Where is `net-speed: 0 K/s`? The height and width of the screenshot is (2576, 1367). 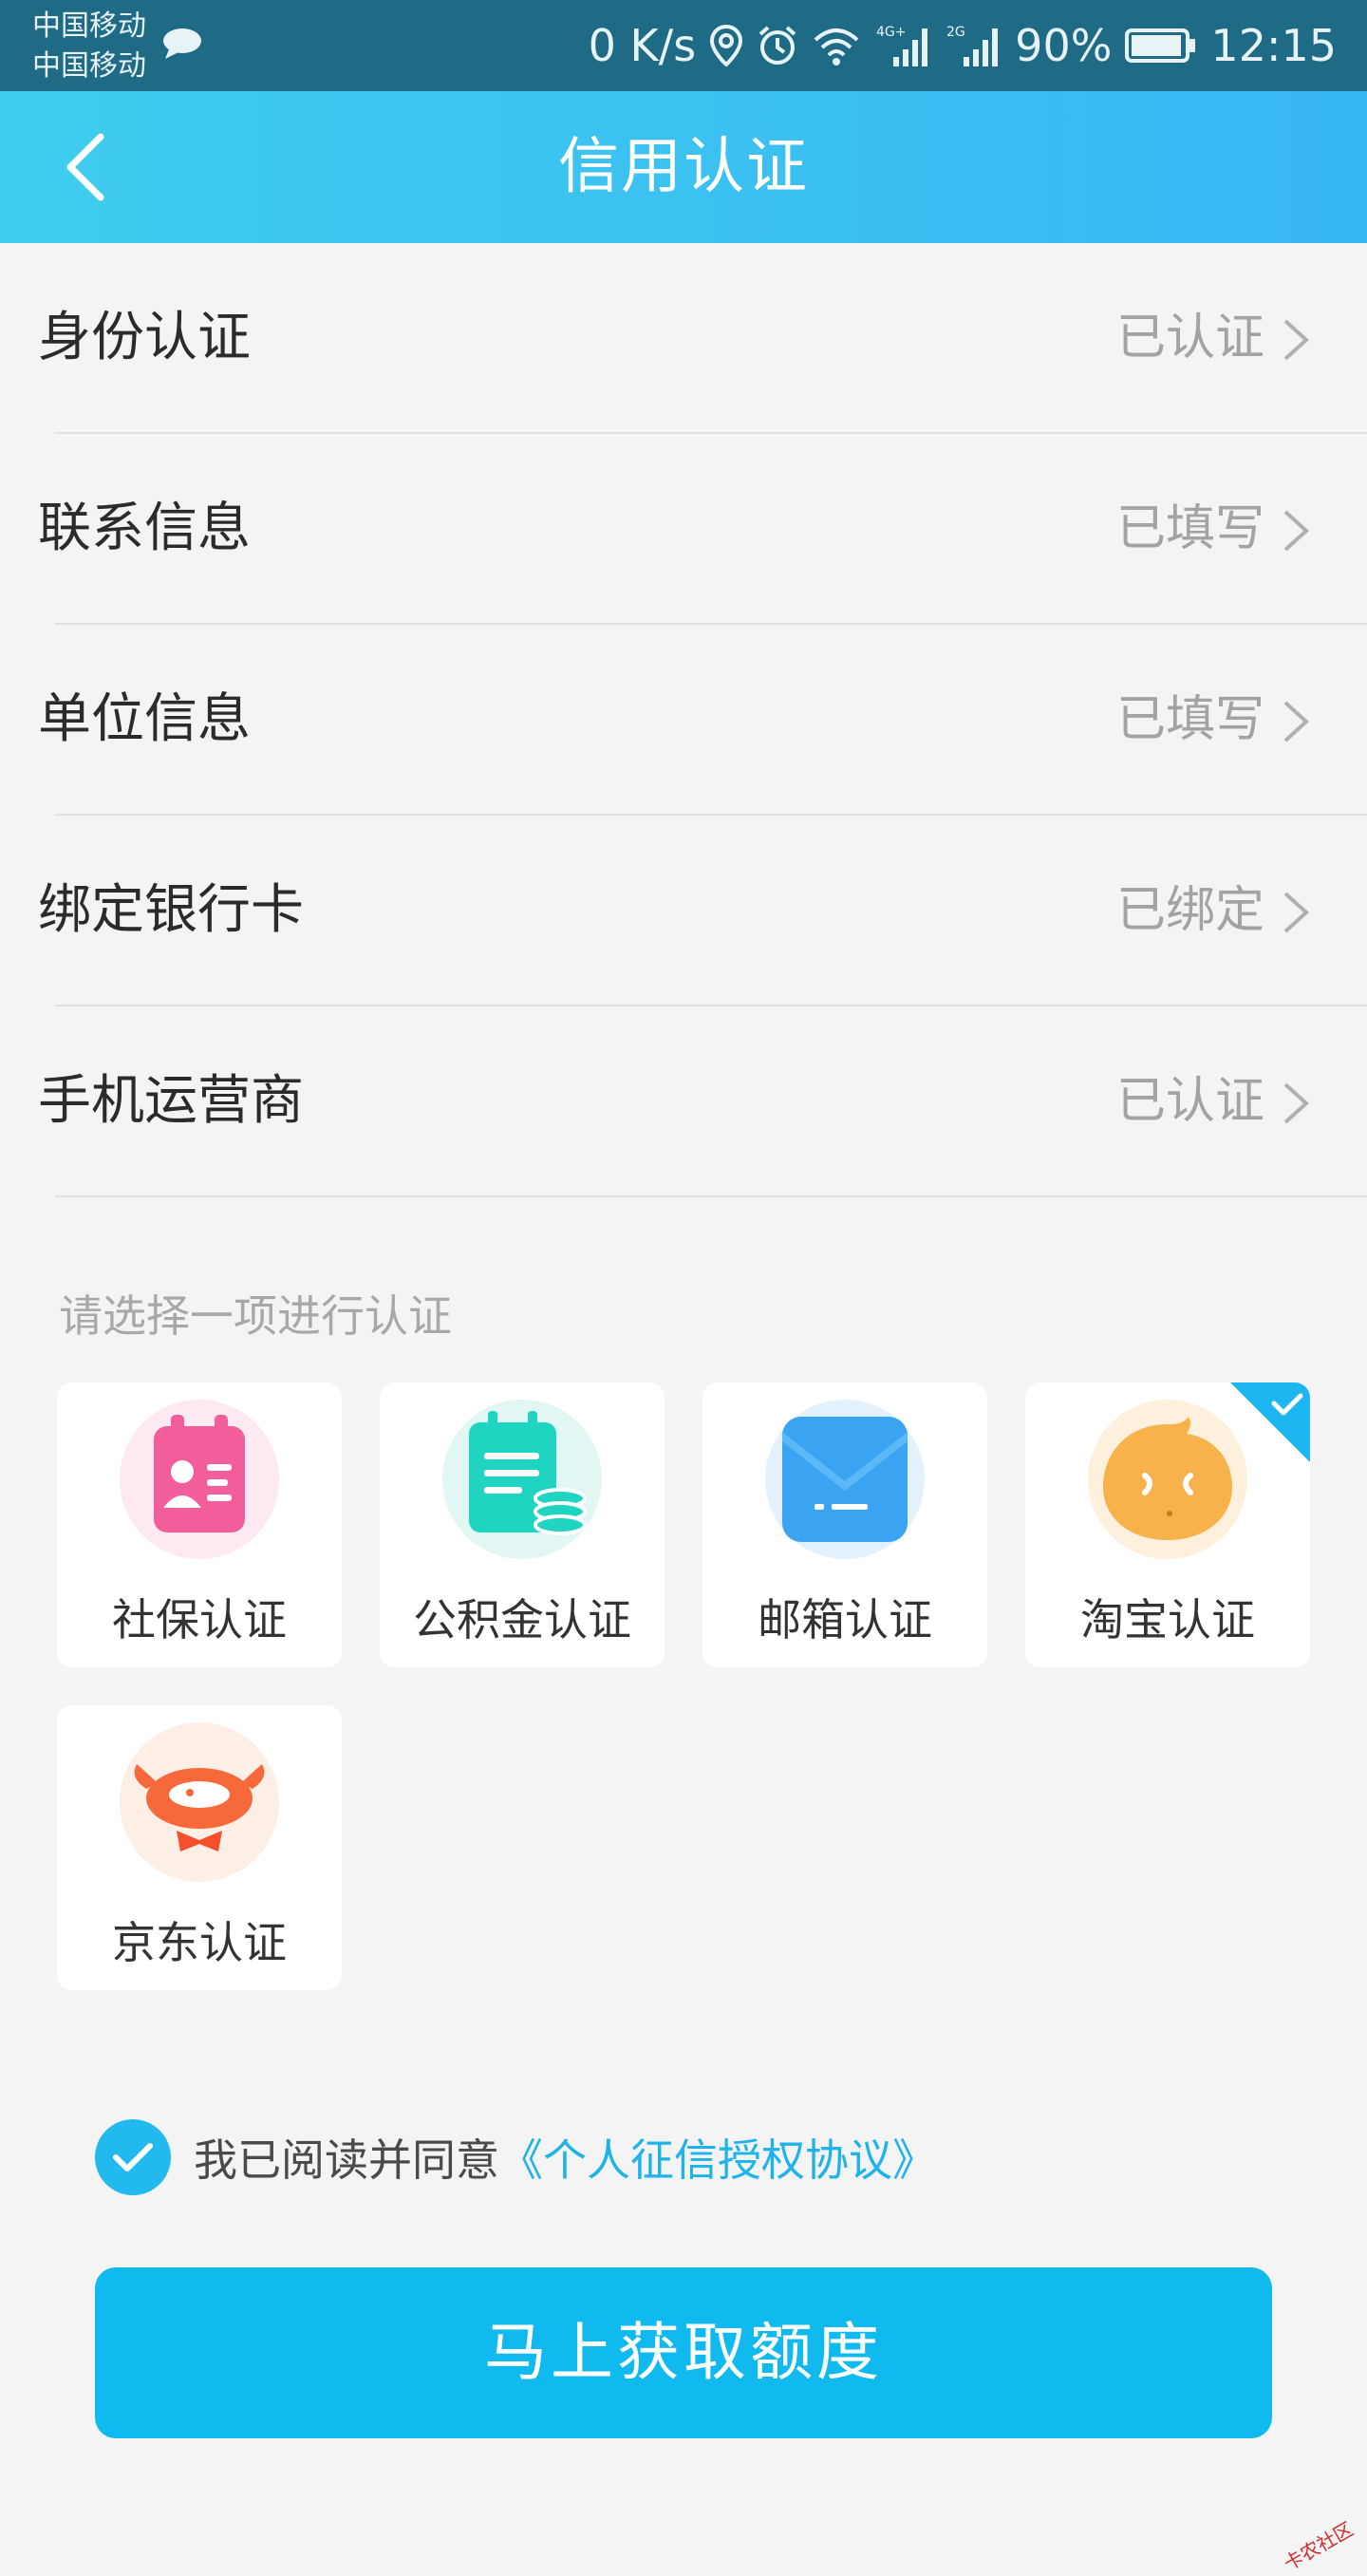 net-speed: 0 K/s is located at coordinates (642, 45).